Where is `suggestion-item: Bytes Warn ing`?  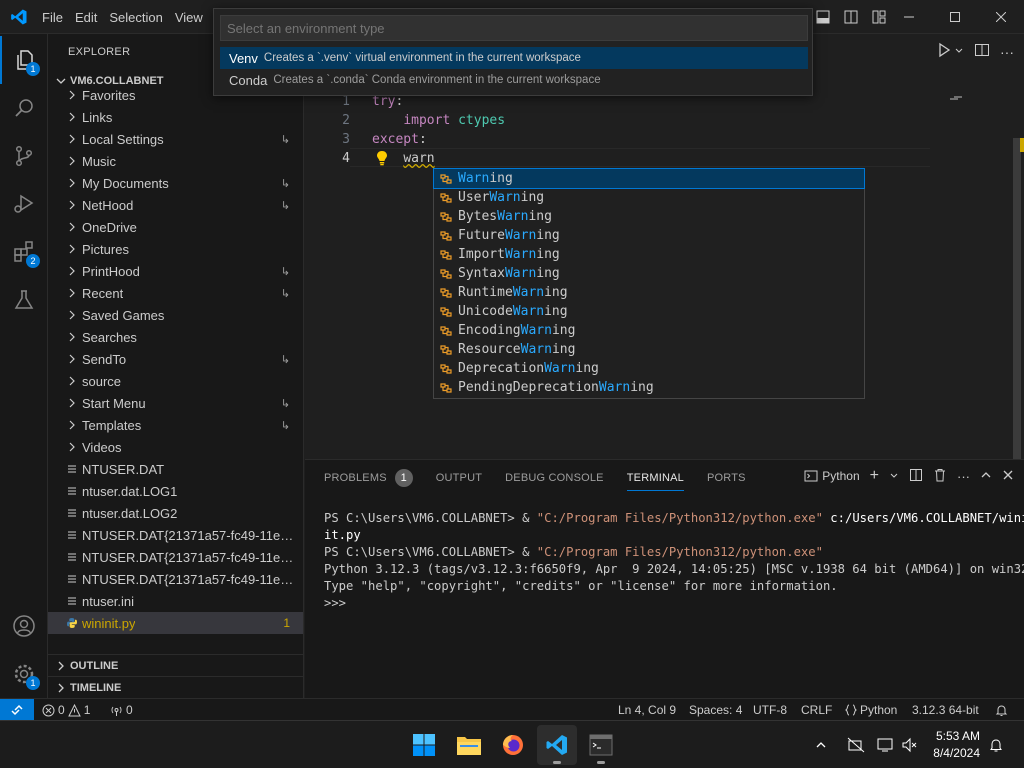 suggestion-item: Bytes Warn ing is located at coordinates (649, 216).